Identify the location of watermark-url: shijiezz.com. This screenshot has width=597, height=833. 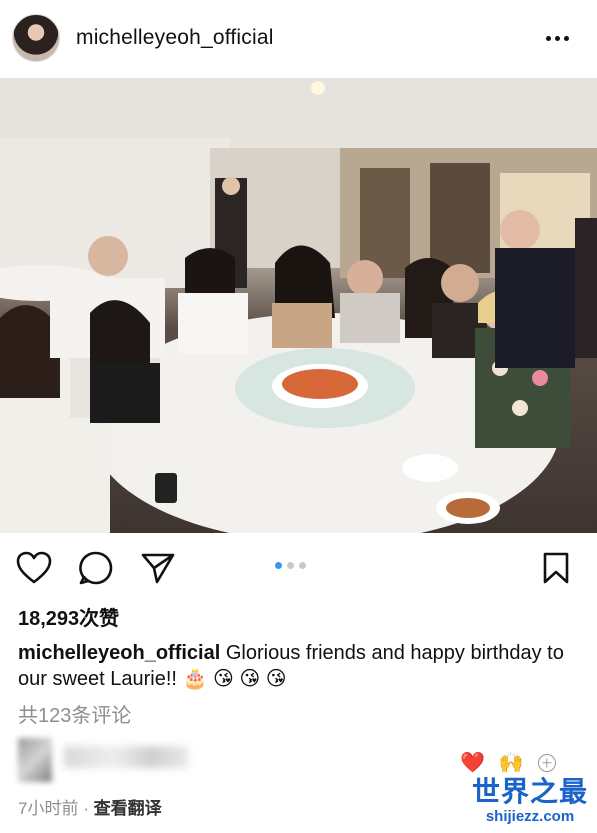
(530, 816).